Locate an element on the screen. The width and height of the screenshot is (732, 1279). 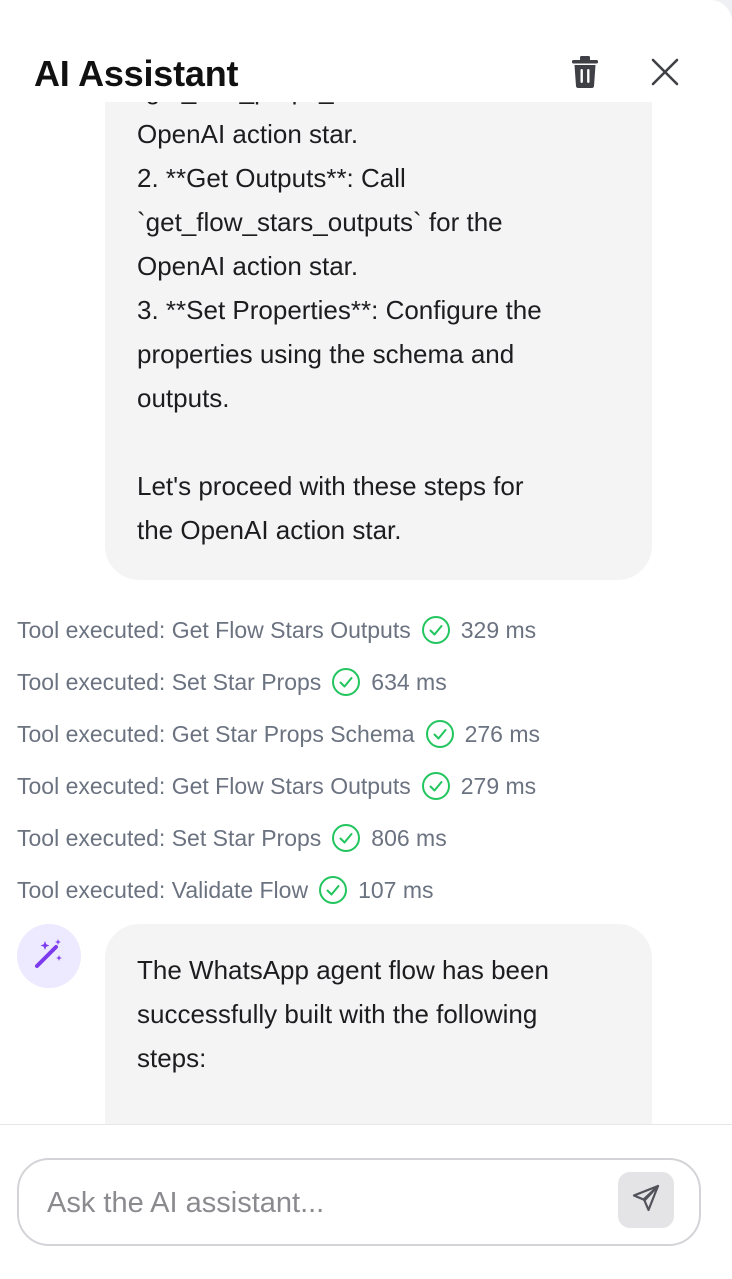
composer-input-wrap is located at coordinates (359, 1202).